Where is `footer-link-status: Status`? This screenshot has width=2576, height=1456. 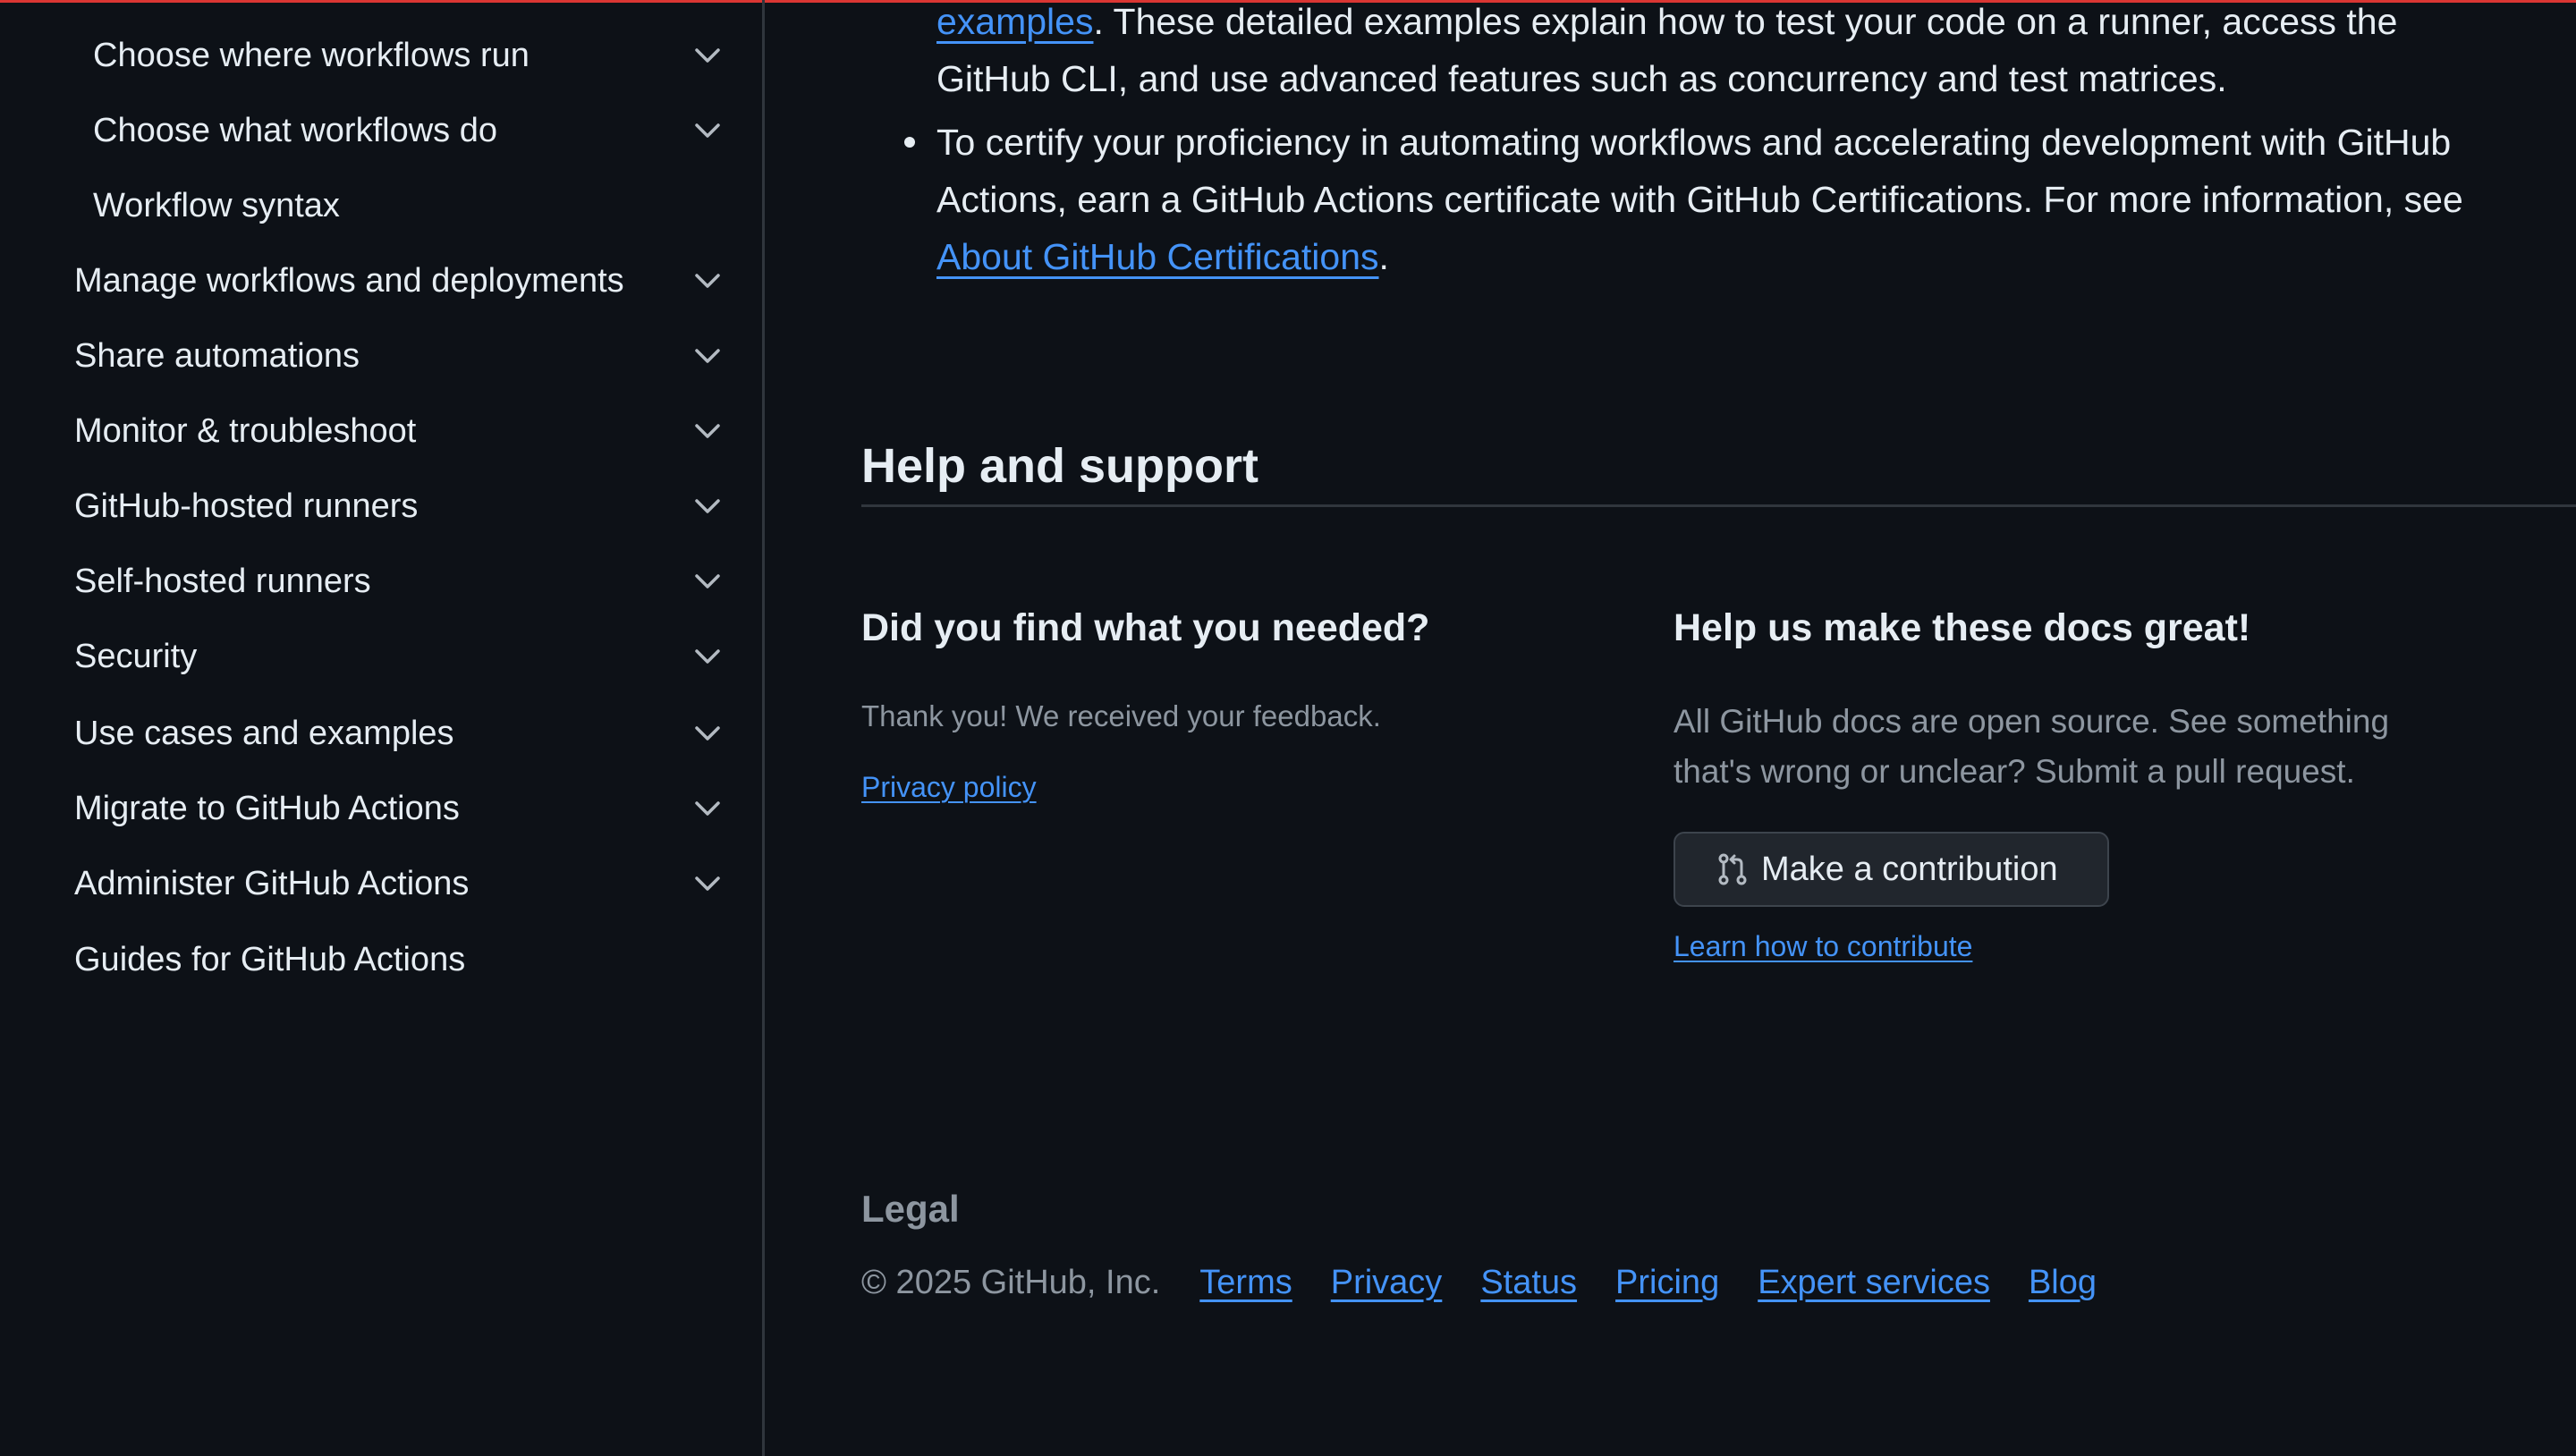 footer-link-status: Status is located at coordinates (1528, 1283).